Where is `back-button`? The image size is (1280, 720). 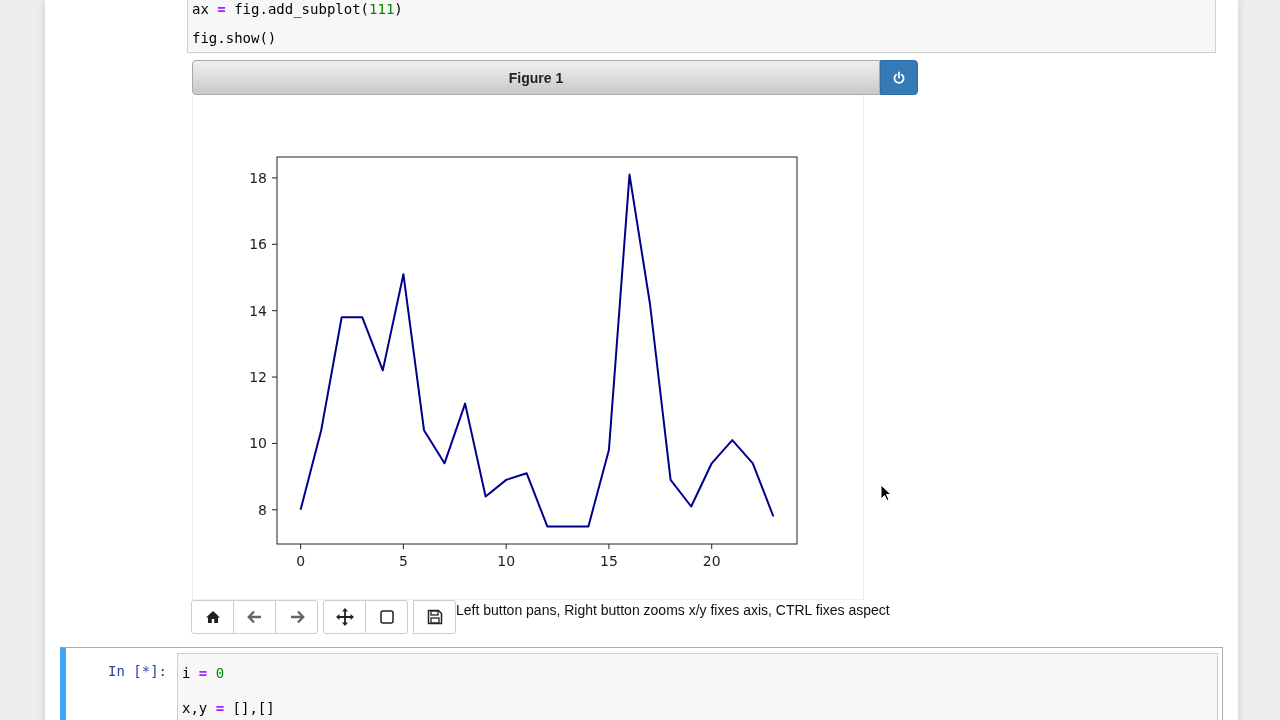
back-button is located at coordinates (254, 617).